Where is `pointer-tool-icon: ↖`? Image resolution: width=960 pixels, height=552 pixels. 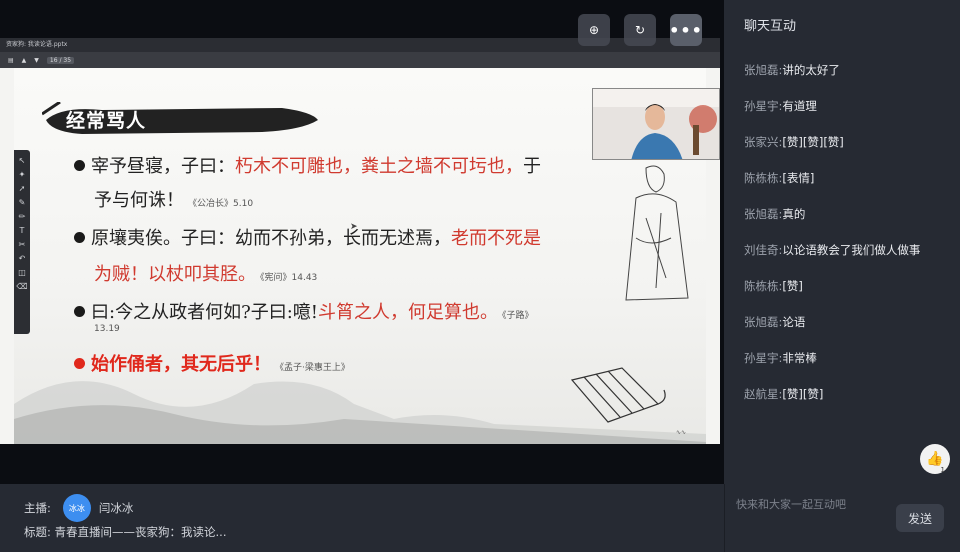
pointer-tool-icon: ↖ is located at coordinates (22, 160).